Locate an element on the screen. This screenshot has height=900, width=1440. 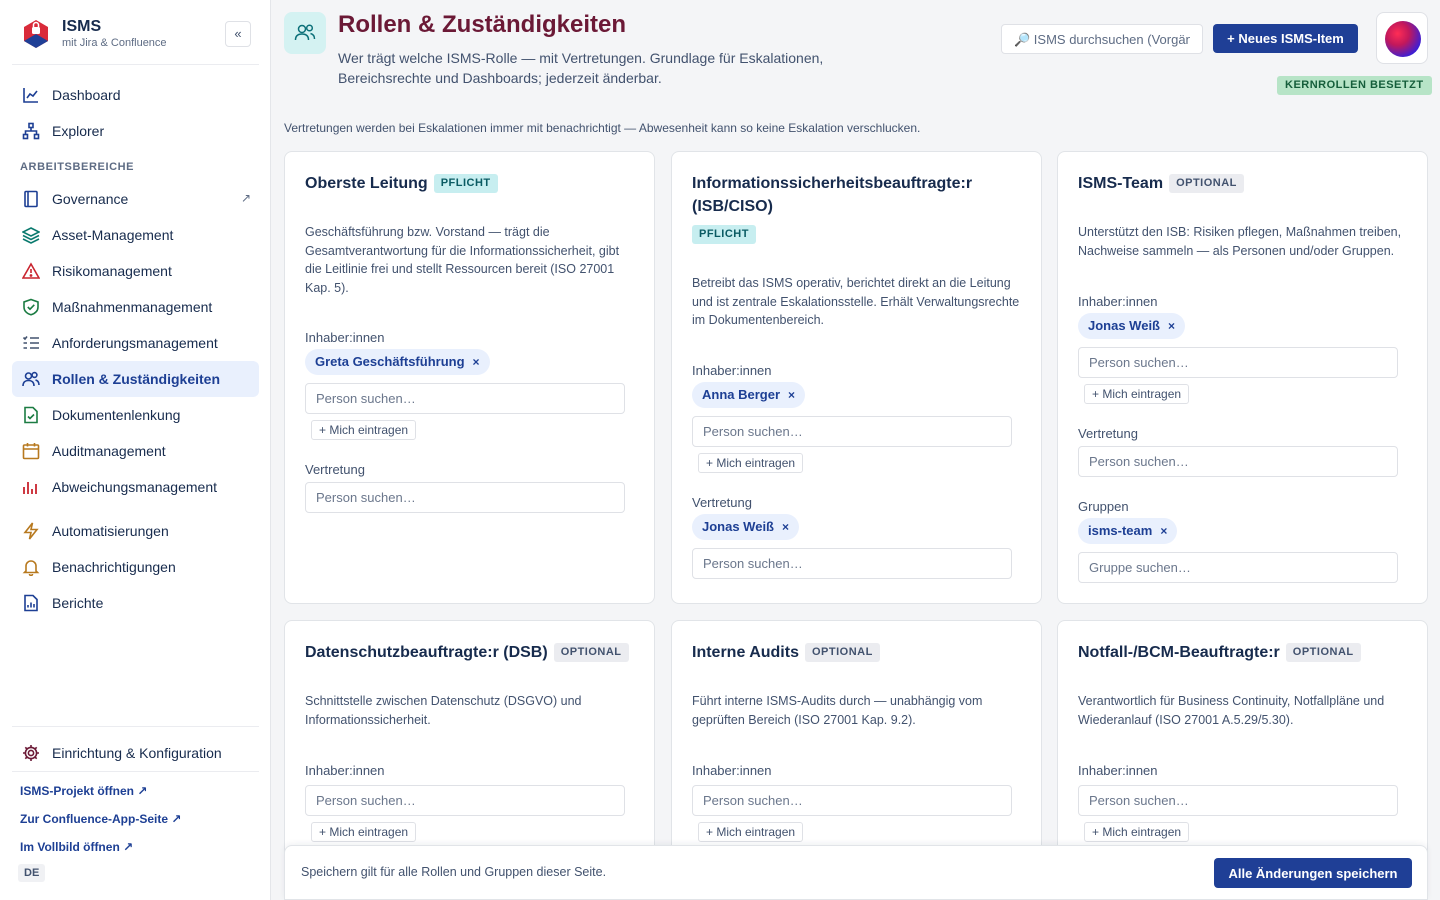
nav-requirements-management: Anforderungsmanagement is located at coordinates (135, 343).